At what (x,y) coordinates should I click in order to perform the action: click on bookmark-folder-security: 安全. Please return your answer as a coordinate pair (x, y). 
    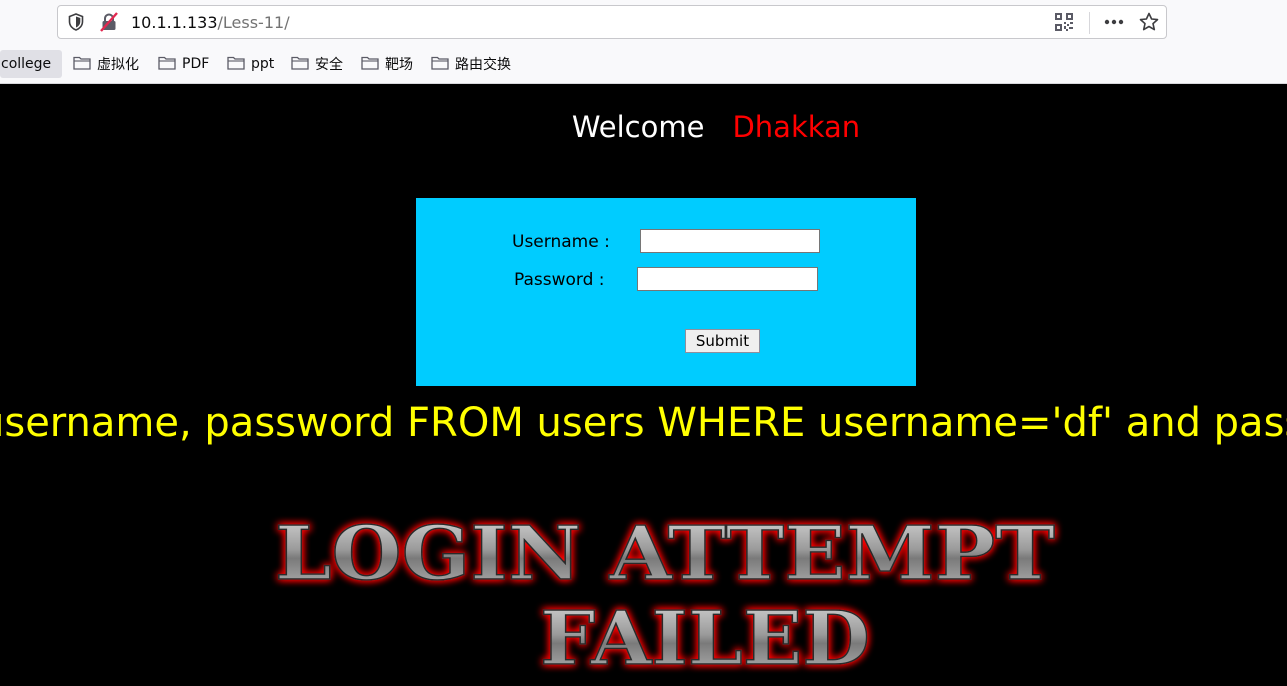
    Looking at the image, I should click on (317, 64).